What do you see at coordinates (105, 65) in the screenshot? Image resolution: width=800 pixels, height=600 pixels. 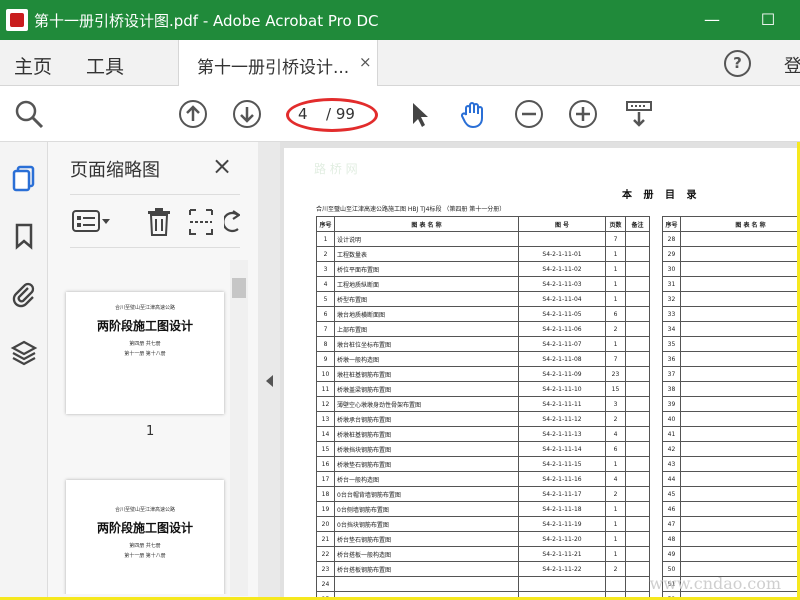 I see `menu-tools: 工具` at bounding box center [105, 65].